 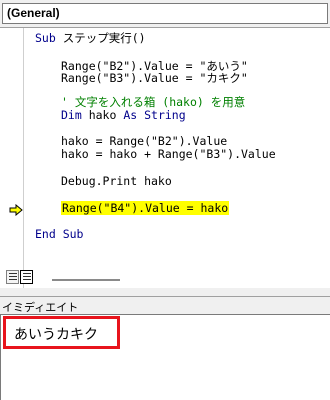 What do you see at coordinates (165, 305) in the screenshot?
I see `immediate-window-titlebar: イミディエイト` at bounding box center [165, 305].